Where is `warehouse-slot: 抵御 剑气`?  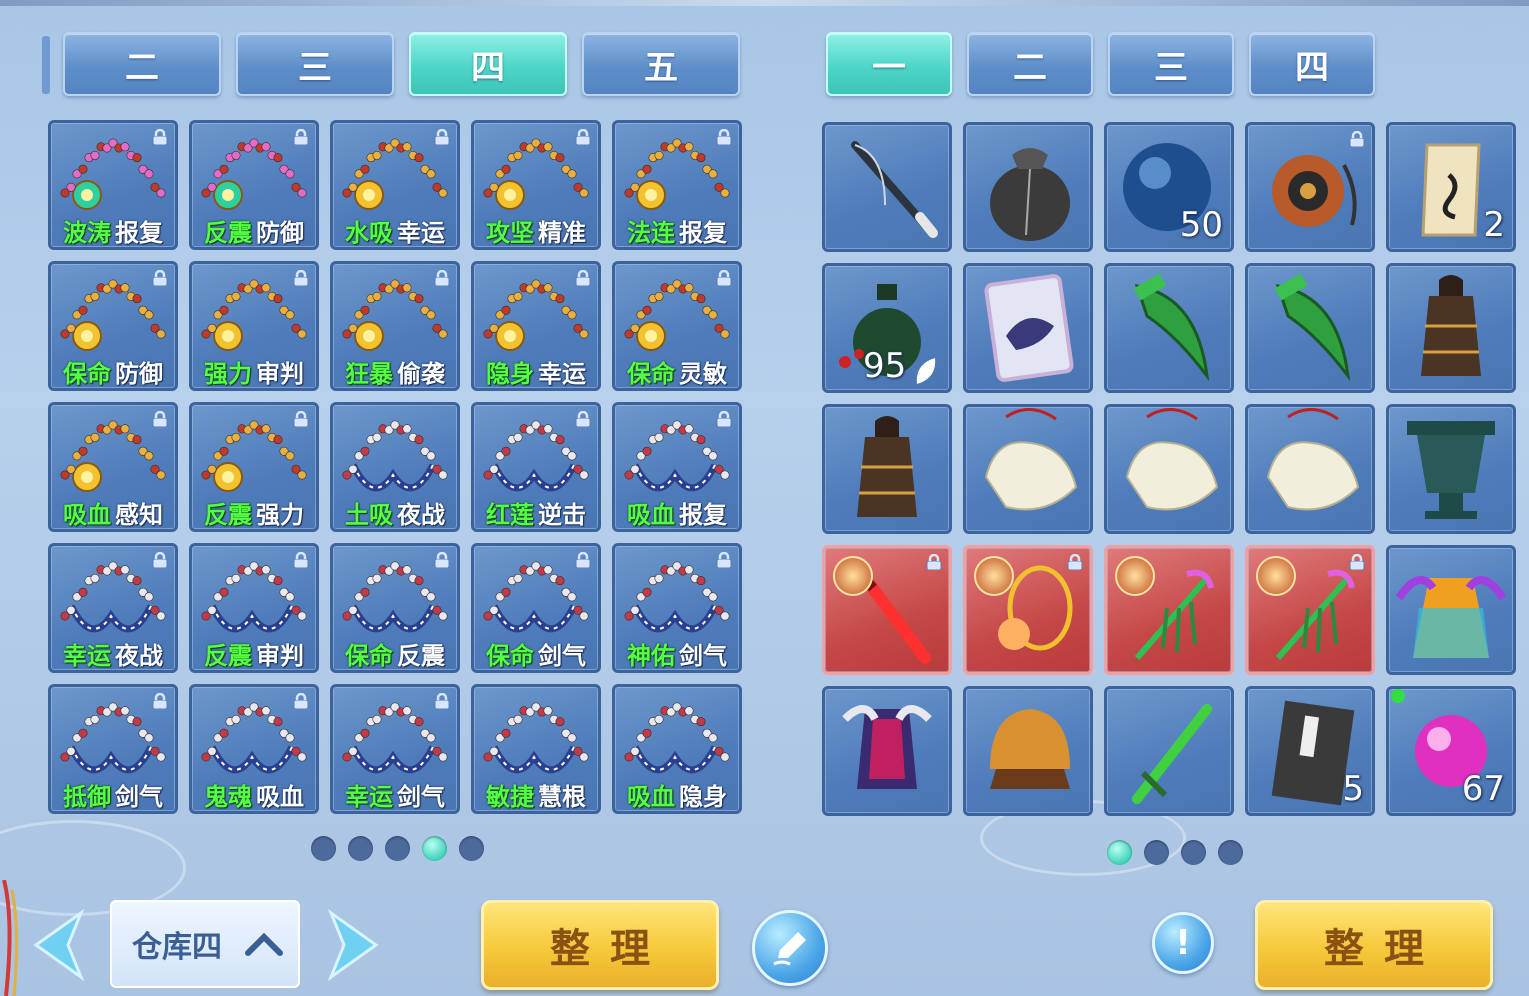 warehouse-slot: 抵御 剑气 is located at coordinates (113, 749).